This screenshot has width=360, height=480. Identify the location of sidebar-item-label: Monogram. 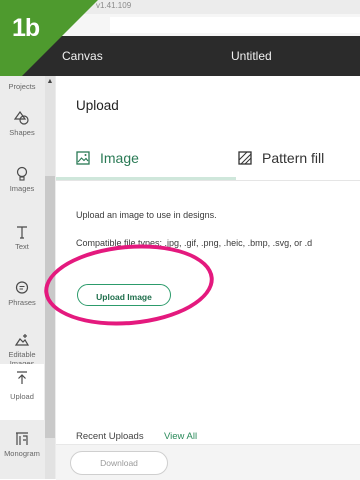
(22, 453).